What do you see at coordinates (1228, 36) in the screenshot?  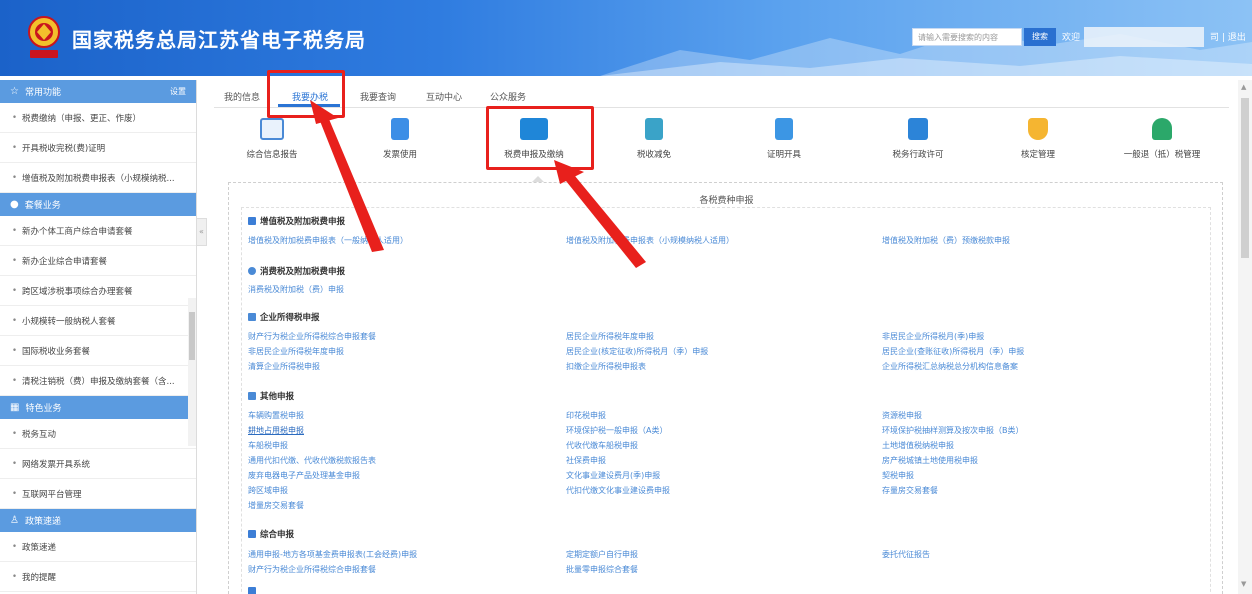 I see `logout-link: 司 | 退出` at bounding box center [1228, 36].